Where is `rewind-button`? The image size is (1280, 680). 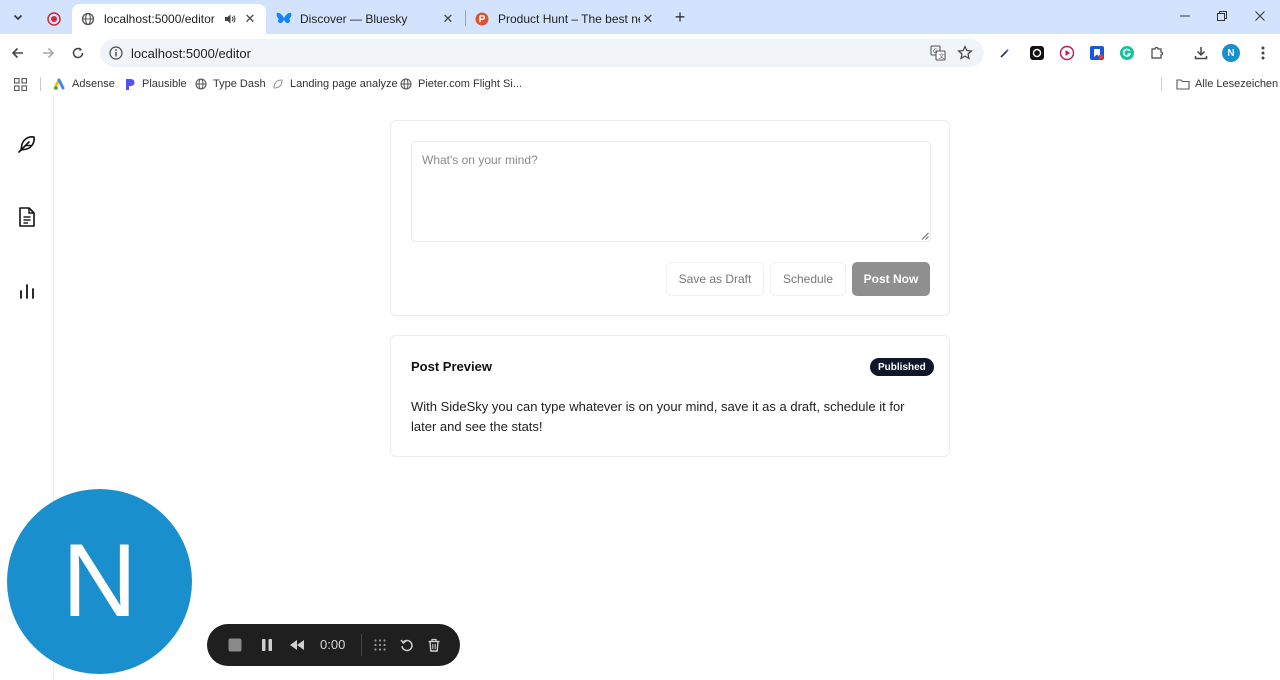
rewind-button is located at coordinates (297, 645).